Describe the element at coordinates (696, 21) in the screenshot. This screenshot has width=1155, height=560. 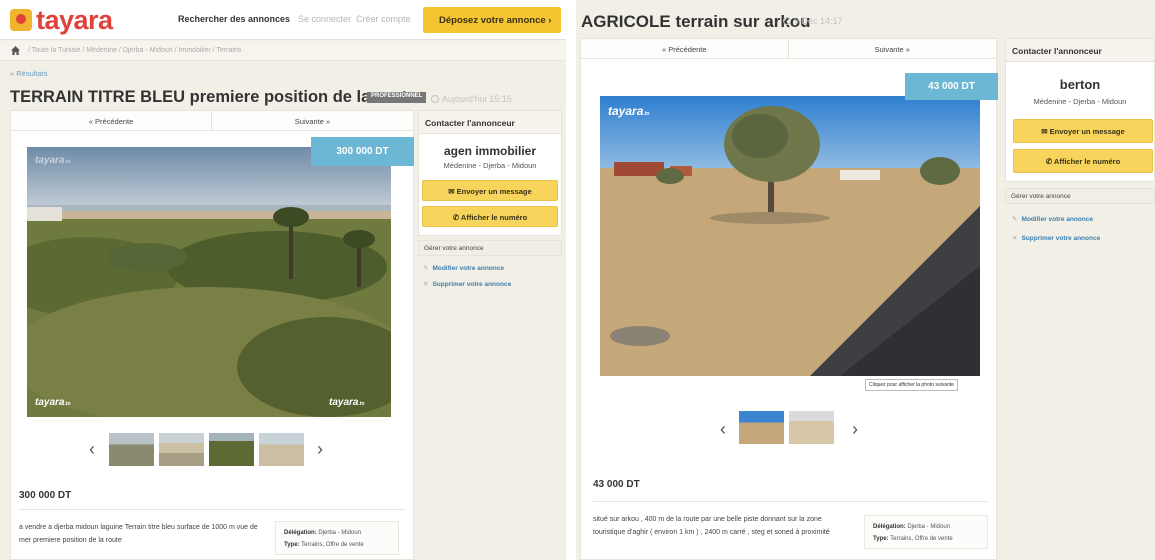
I see `listing-title: AGRICOLE terrain sur arkou` at that location.